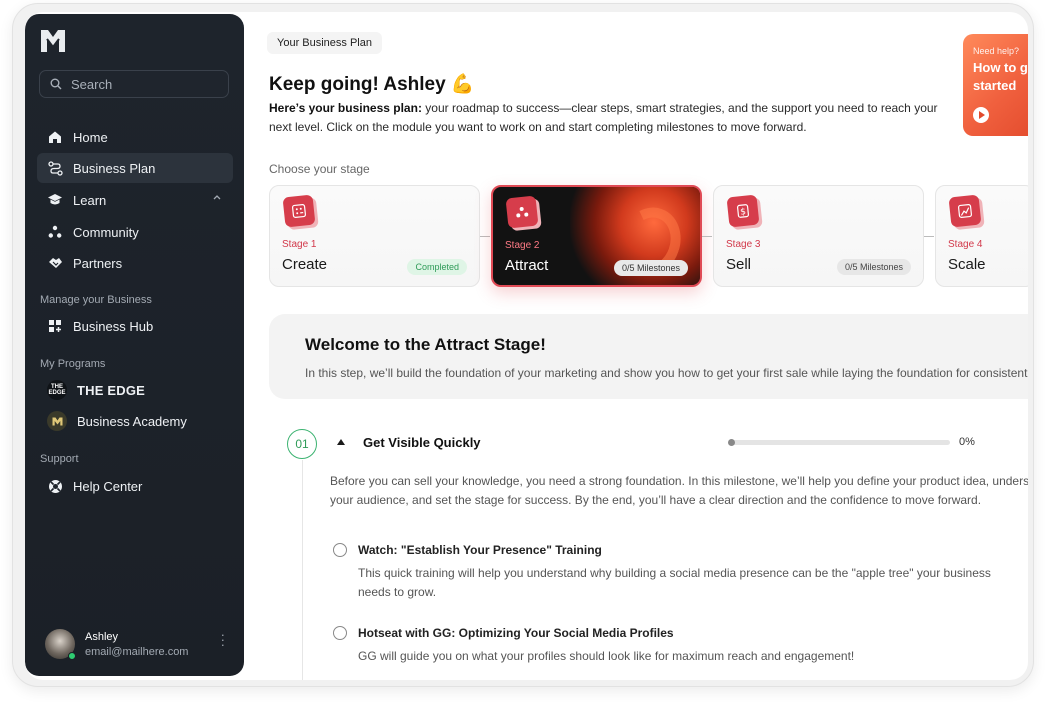 The width and height of the screenshot is (1046, 708). What do you see at coordinates (135, 644) in the screenshot?
I see `user-profile: Ashley email@mailhere.com · · ·` at bounding box center [135, 644].